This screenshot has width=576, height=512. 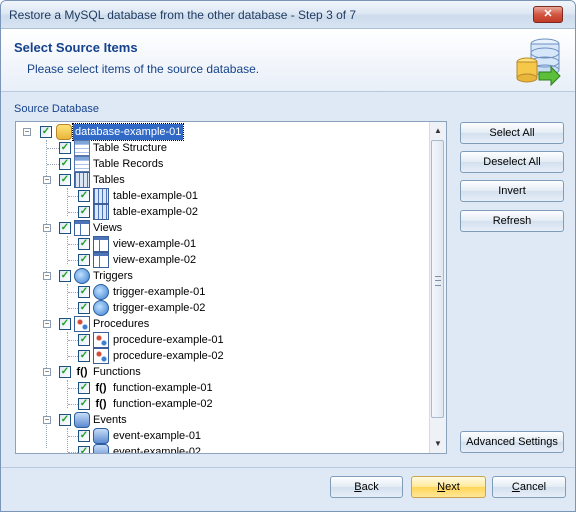 I want to click on back-button: Back, so click(x=366, y=487).